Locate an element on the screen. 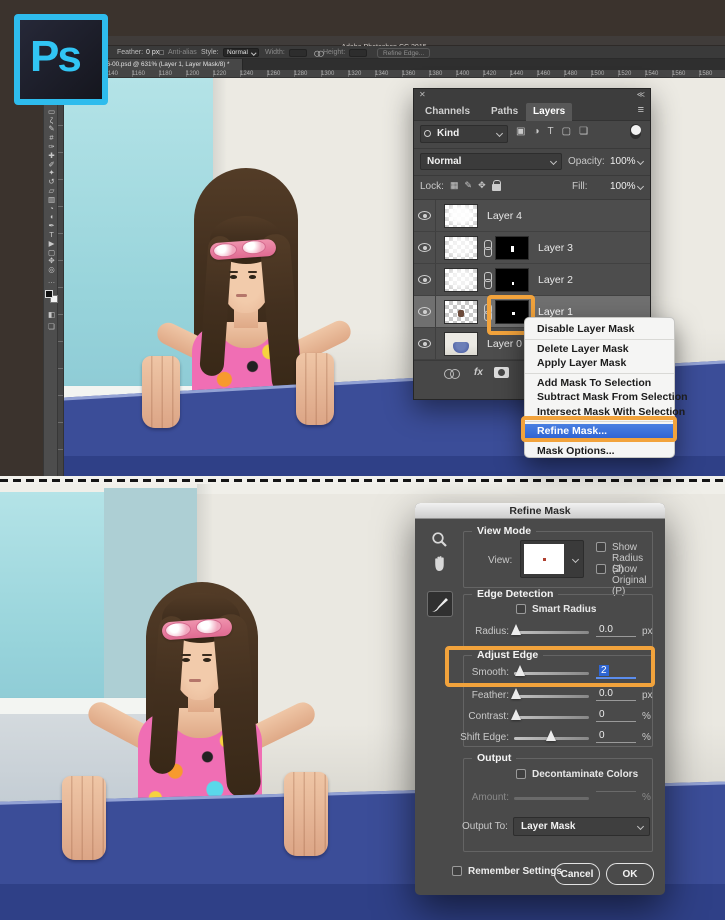 Image resolution: width=725 pixels, height=920 pixels. tab-channels: Channels is located at coordinates (447, 112).